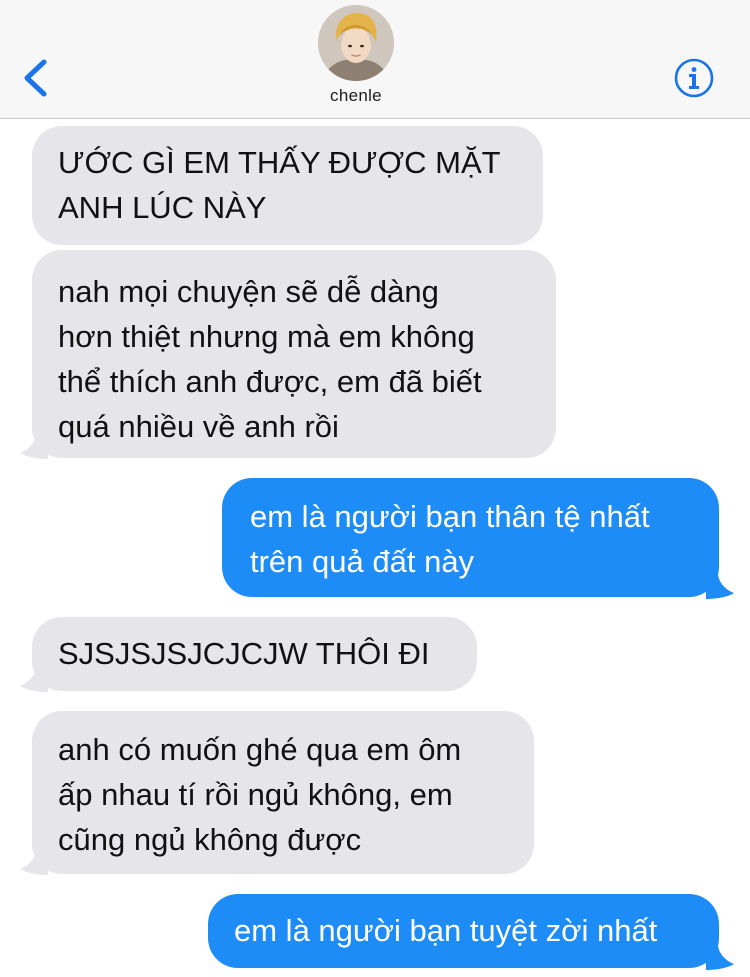  I want to click on message-bubble-sent: em là người bạn tuyệt zời nhất, so click(463, 931).